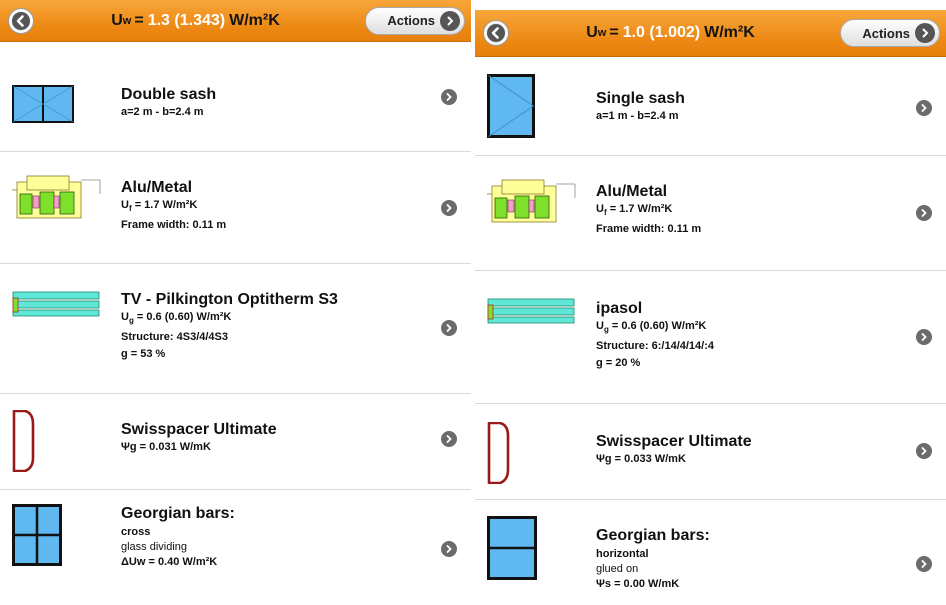 The width and height of the screenshot is (946, 605). I want to click on item-detail: g = 20 %, so click(618, 363).